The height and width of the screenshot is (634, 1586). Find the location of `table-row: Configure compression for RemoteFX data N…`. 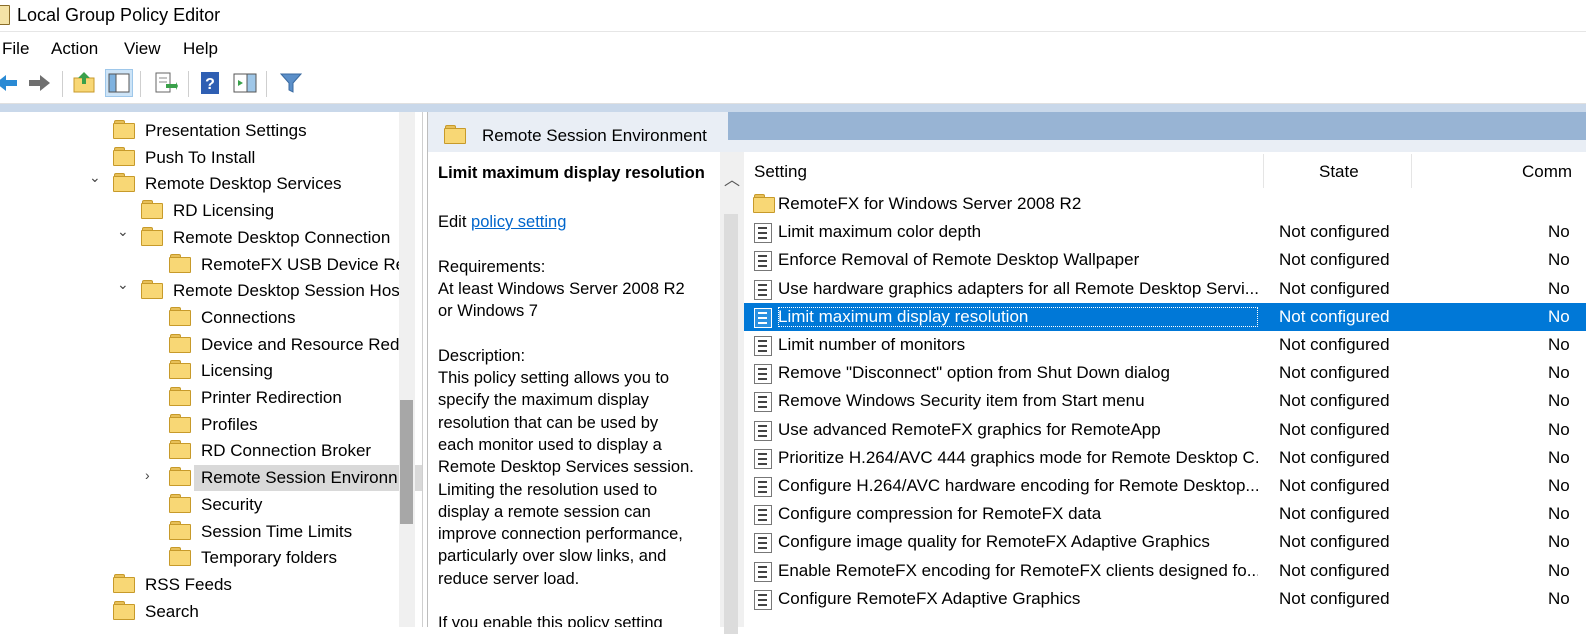

table-row: Configure compression for RemoteFX data N… is located at coordinates (1165, 514).